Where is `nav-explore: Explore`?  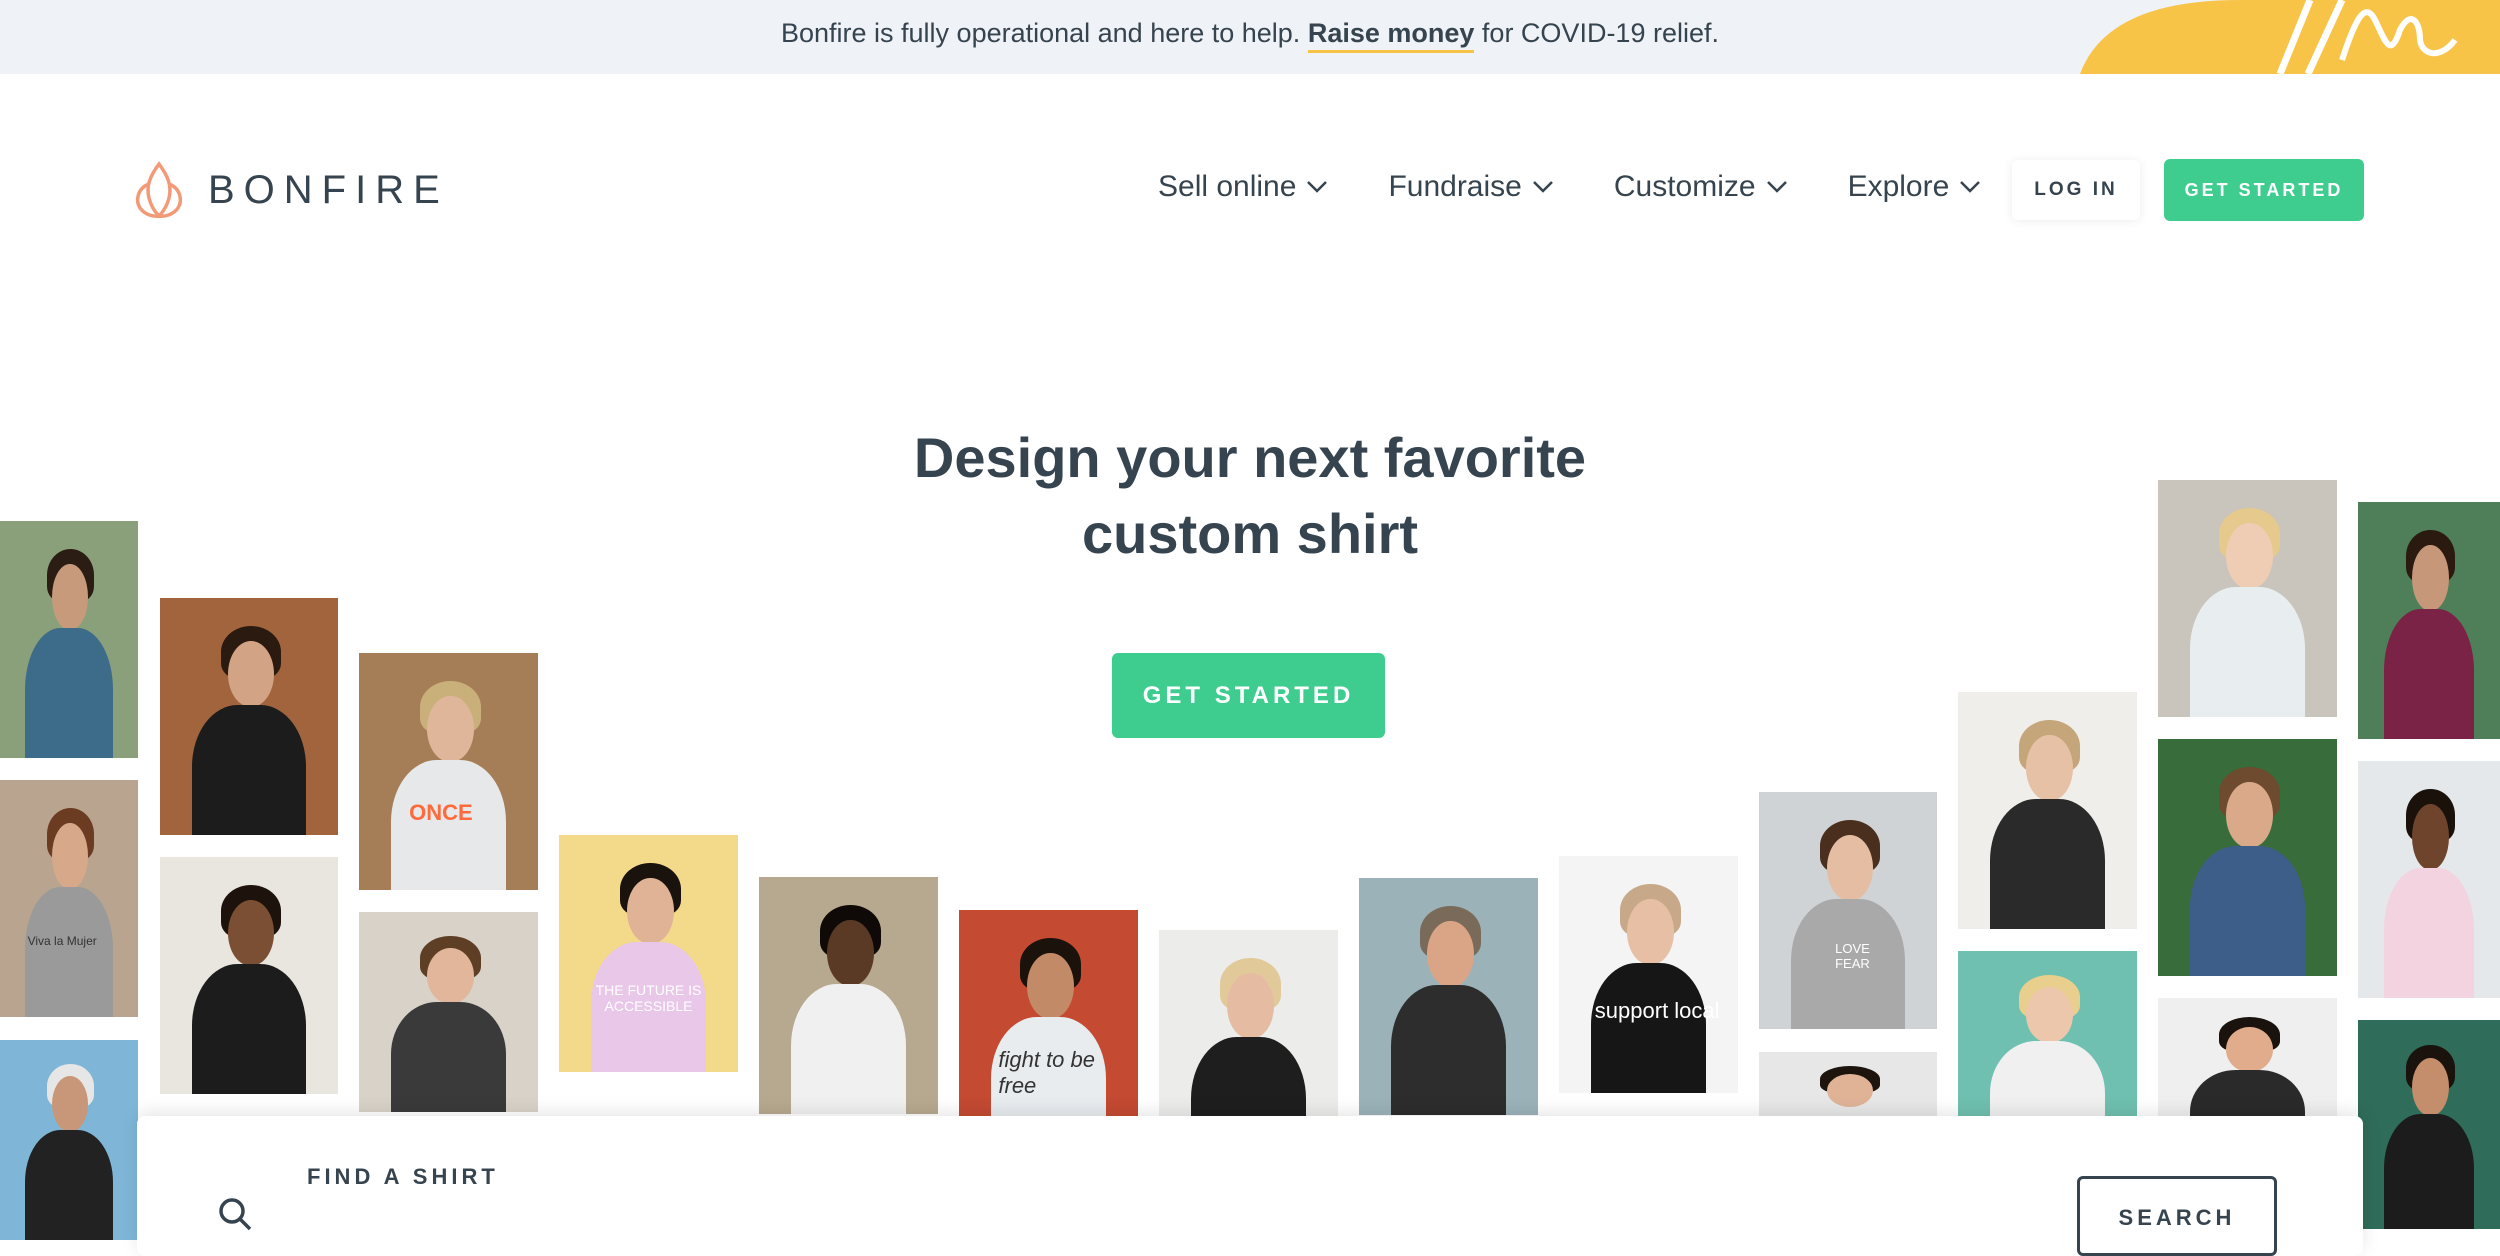 nav-explore: Explore is located at coordinates (1915, 187).